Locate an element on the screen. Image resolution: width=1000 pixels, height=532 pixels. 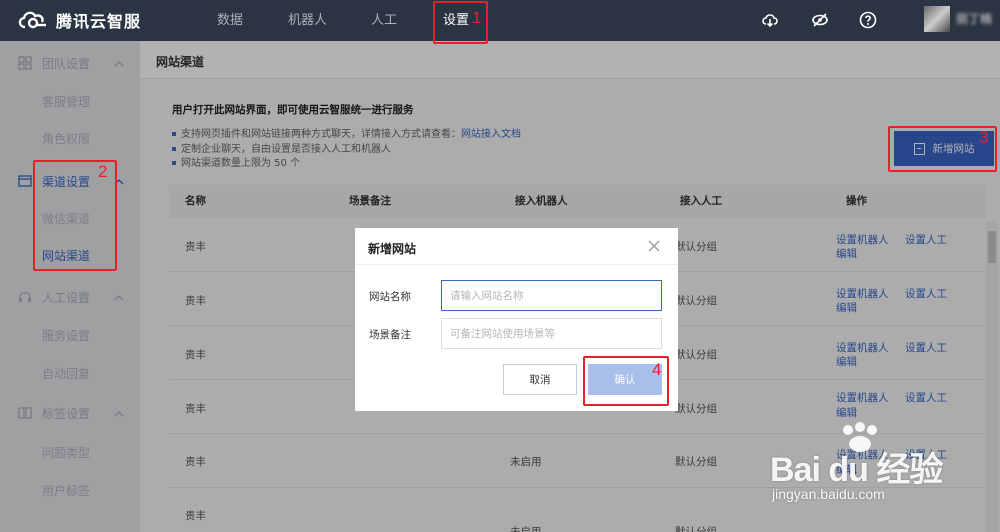
nav-item-robot: 机器人 is located at coordinates (307, 20).